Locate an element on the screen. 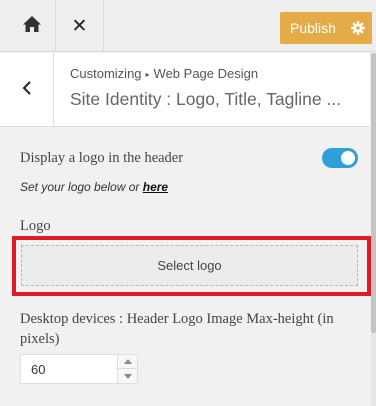  spin-up-button is located at coordinates (127, 362).